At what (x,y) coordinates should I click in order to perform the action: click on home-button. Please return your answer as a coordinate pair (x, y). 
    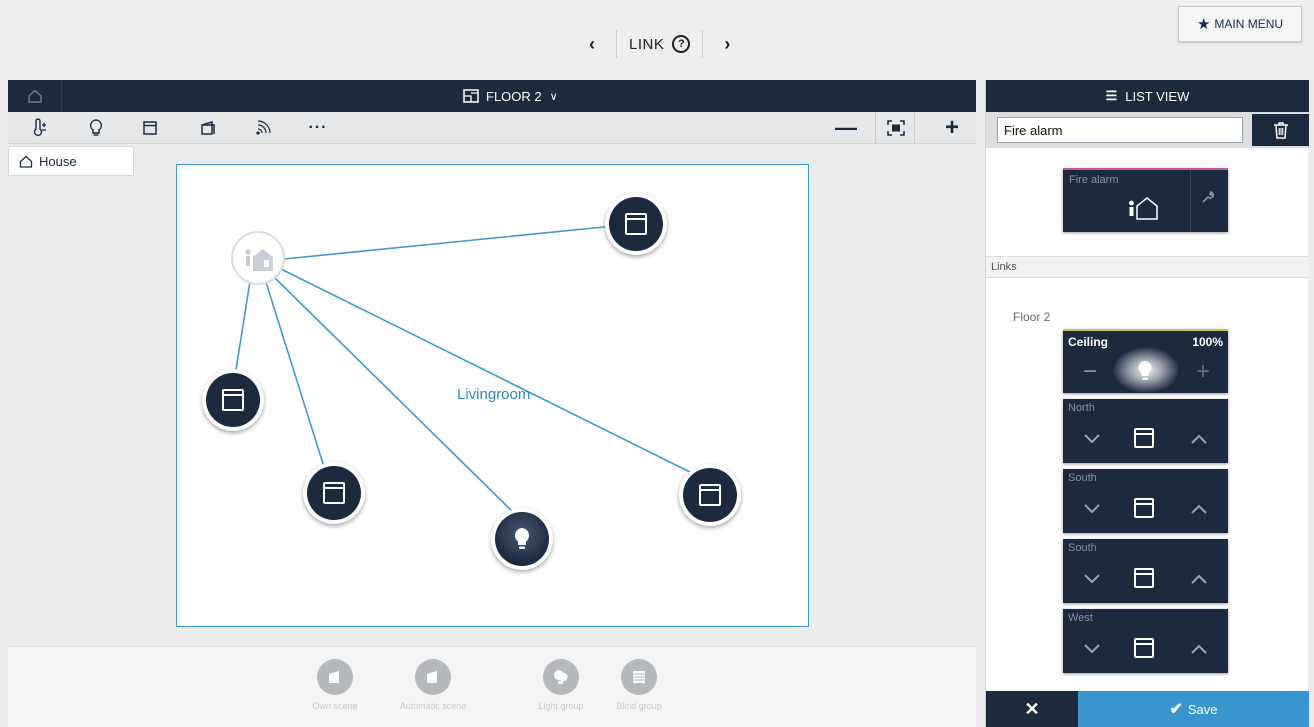
    Looking at the image, I should click on (35, 96).